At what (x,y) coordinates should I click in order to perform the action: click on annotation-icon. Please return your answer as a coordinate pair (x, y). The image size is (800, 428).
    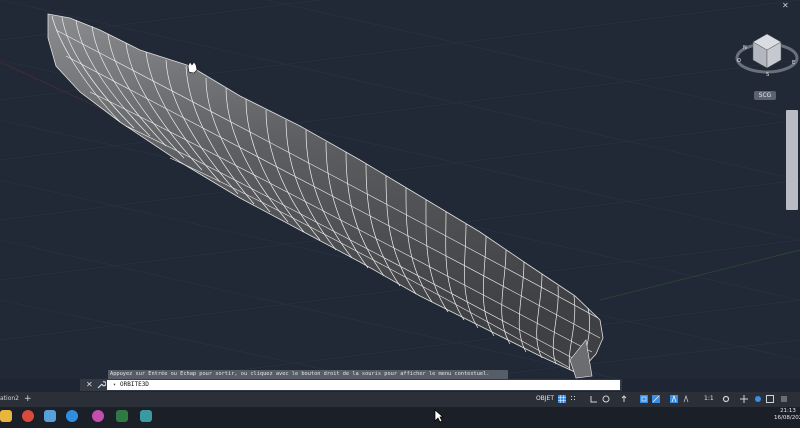
    Looking at the image, I should click on (674, 399).